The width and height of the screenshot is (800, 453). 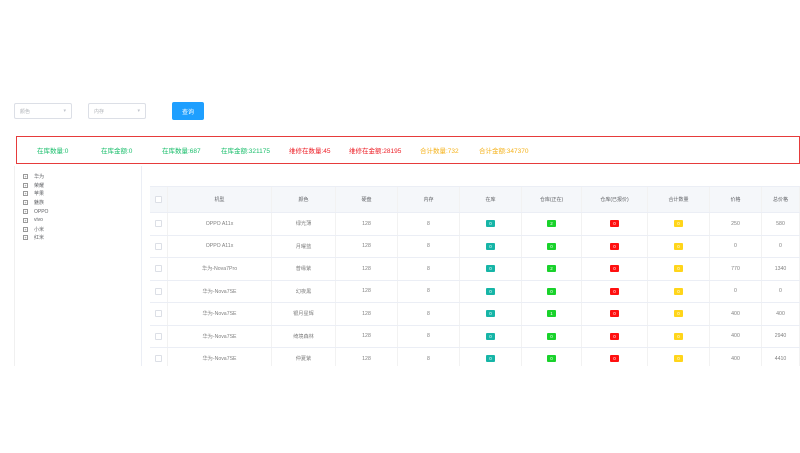 What do you see at coordinates (736, 199) in the screenshot?
I see `column-header: 价格` at bounding box center [736, 199].